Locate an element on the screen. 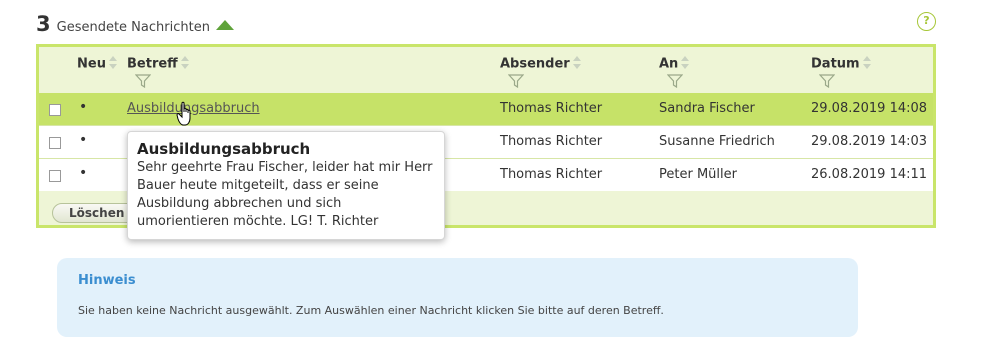  help-icon: ? is located at coordinates (926, 21).